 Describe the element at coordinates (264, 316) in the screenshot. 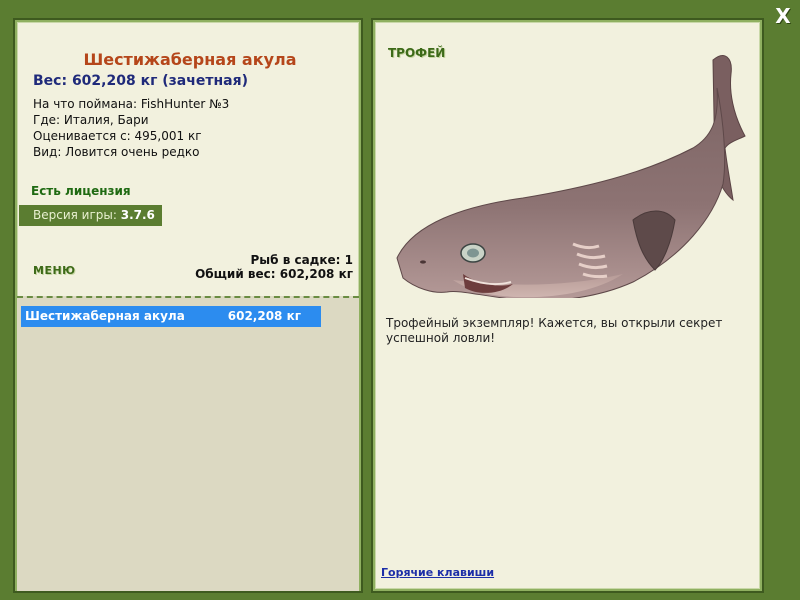

I see `list-item-weight: 602,208 кг` at that location.